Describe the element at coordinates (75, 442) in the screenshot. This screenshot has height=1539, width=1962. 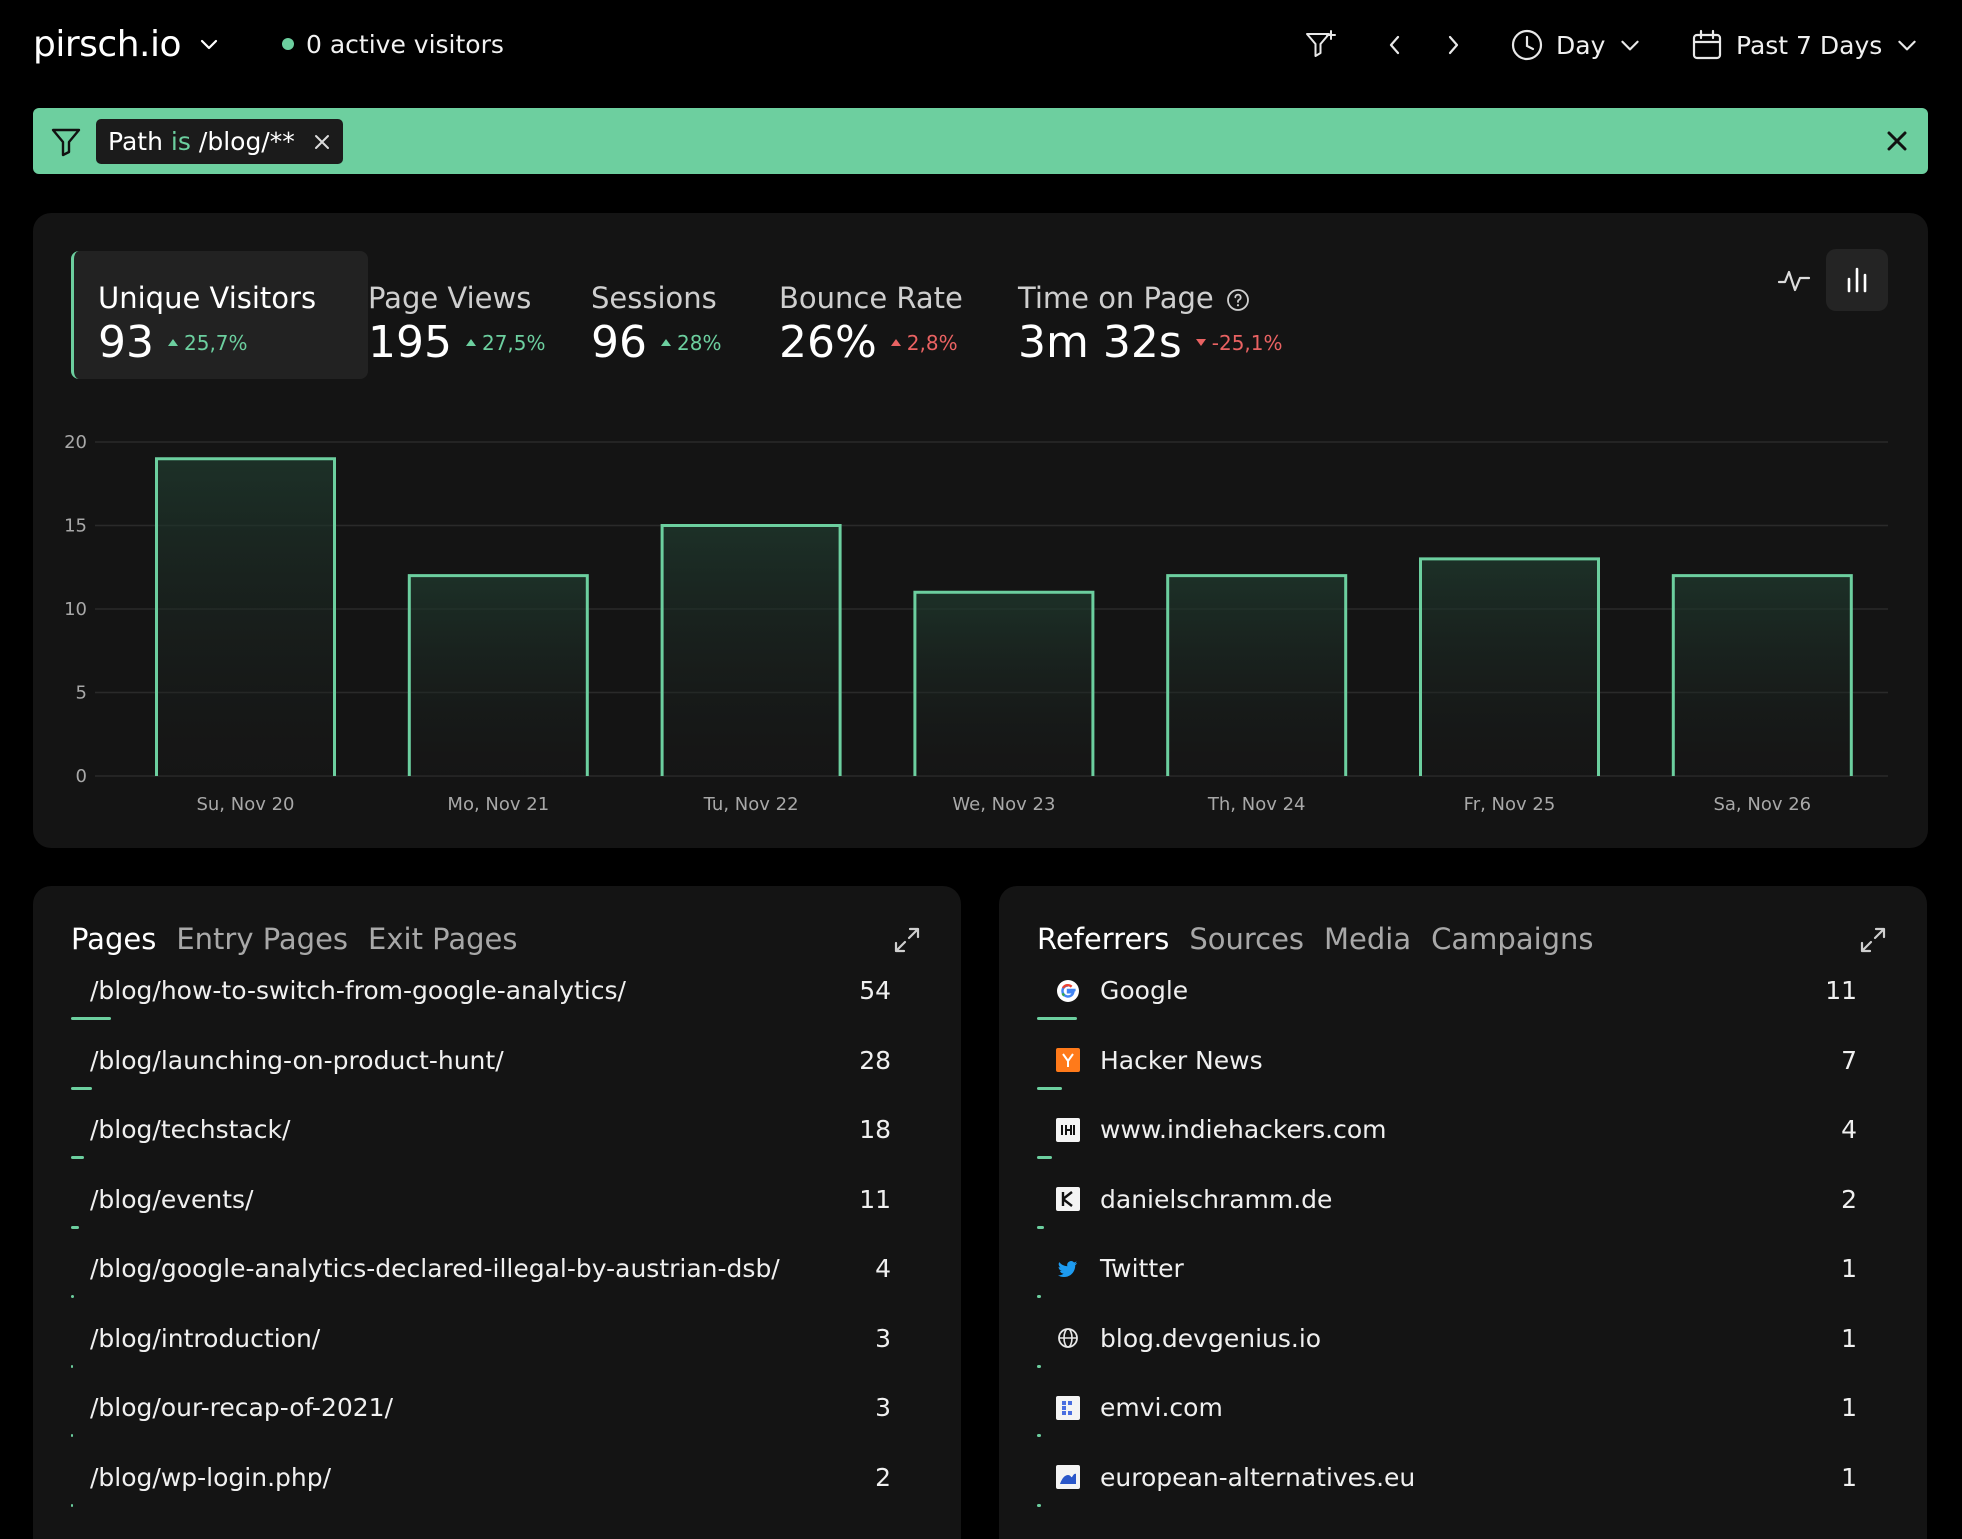
I see `y-tick-label: 20` at that location.